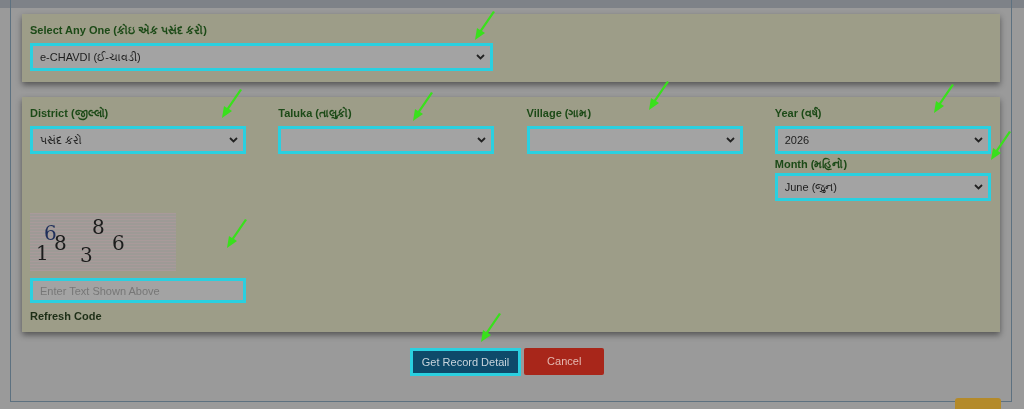  I want to click on captcha-character: 8, so click(98, 227).